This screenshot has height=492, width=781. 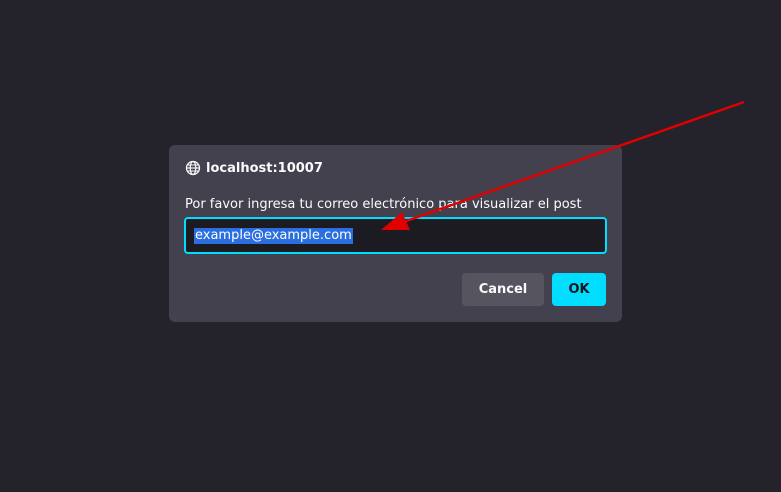 What do you see at coordinates (273, 235) in the screenshot?
I see `email-input-value: example@example.com` at bounding box center [273, 235].